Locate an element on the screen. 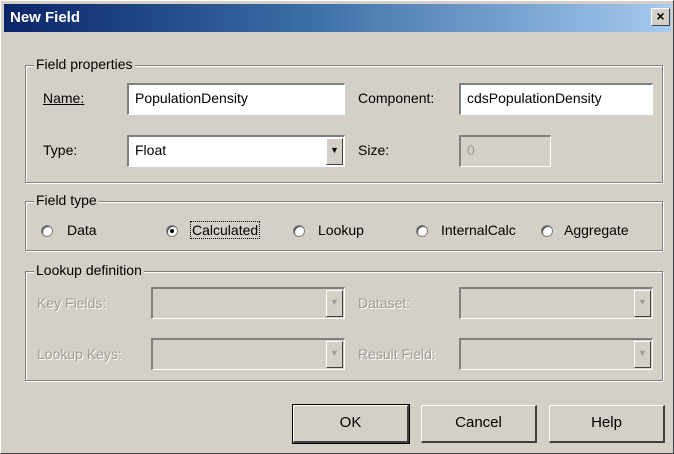  component-input: cdsPopulationDensity is located at coordinates (556, 99).